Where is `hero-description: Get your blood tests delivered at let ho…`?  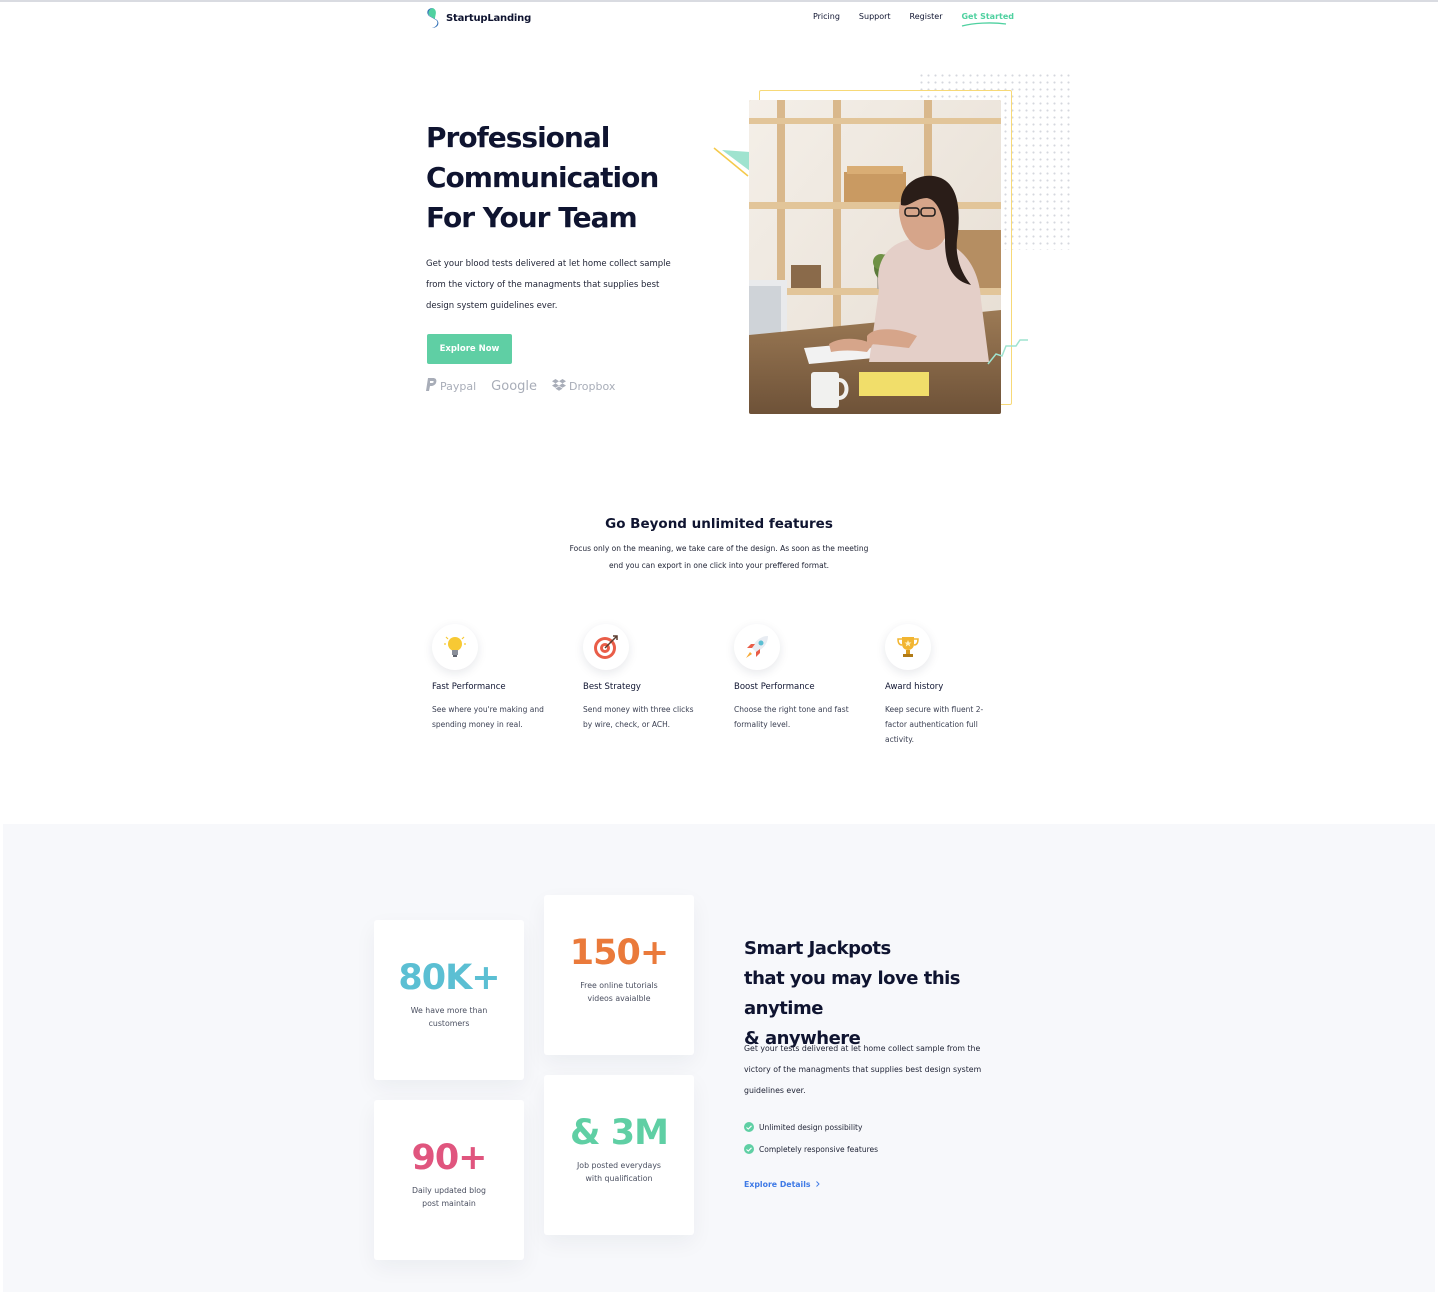 hero-description: Get your blood tests delivered at let ho… is located at coordinates (548, 285).